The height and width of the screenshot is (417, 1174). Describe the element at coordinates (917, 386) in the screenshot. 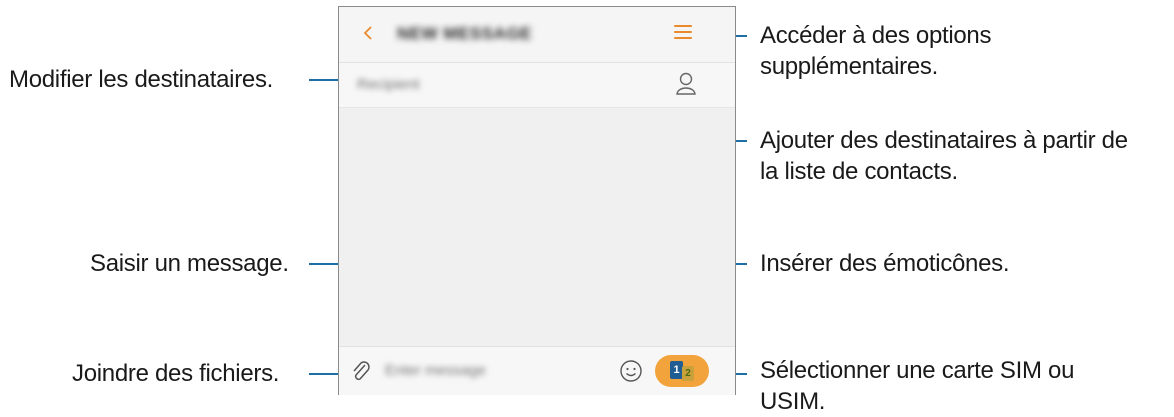

I see `callout-sim: Sélectionner une carte SIM ou USIM.` at that location.